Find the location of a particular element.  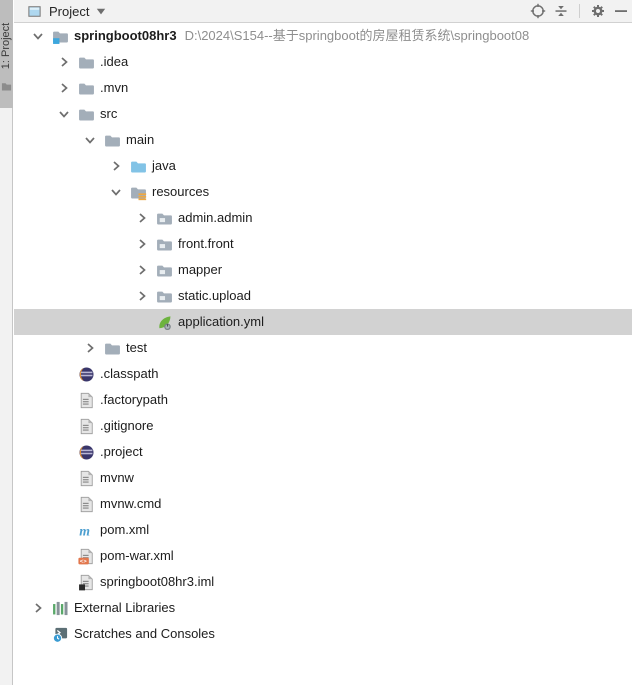

tree-row-mvnw-cmd: mvnw.cmd is located at coordinates (323, 504).